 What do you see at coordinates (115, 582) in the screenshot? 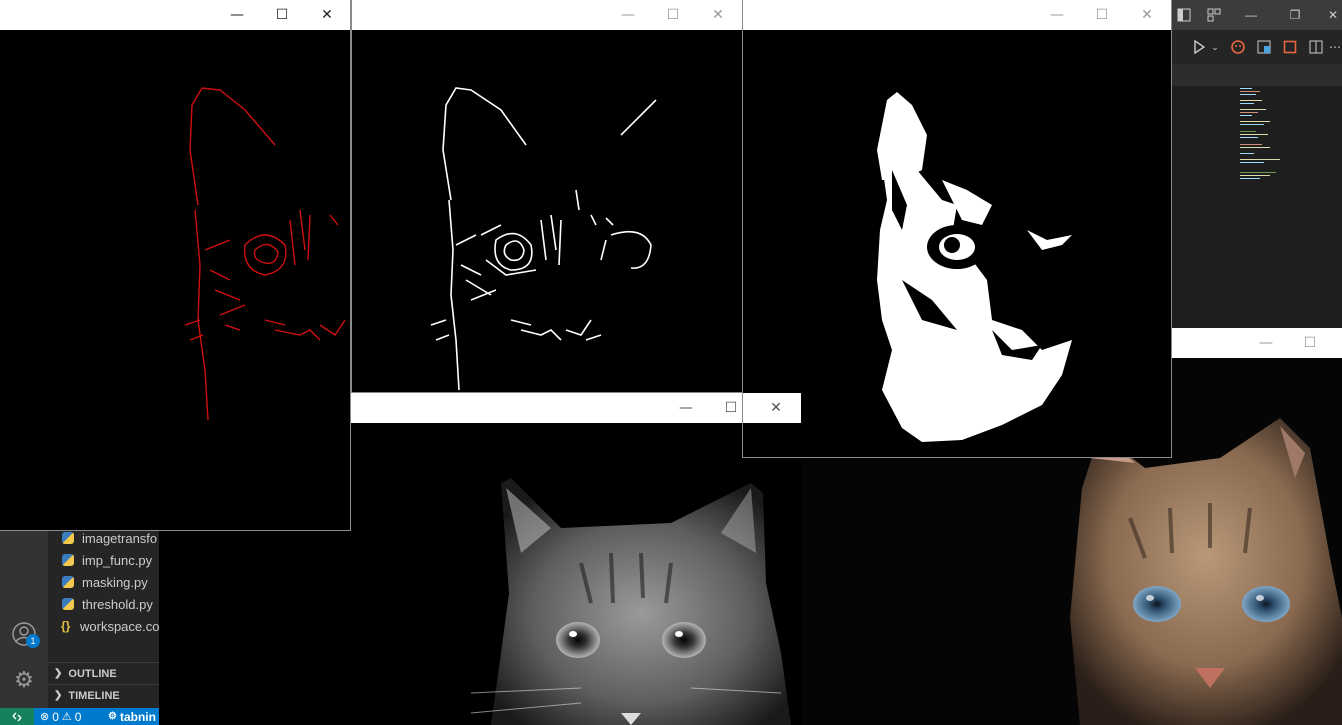
I see `file-name: masking.py` at bounding box center [115, 582].